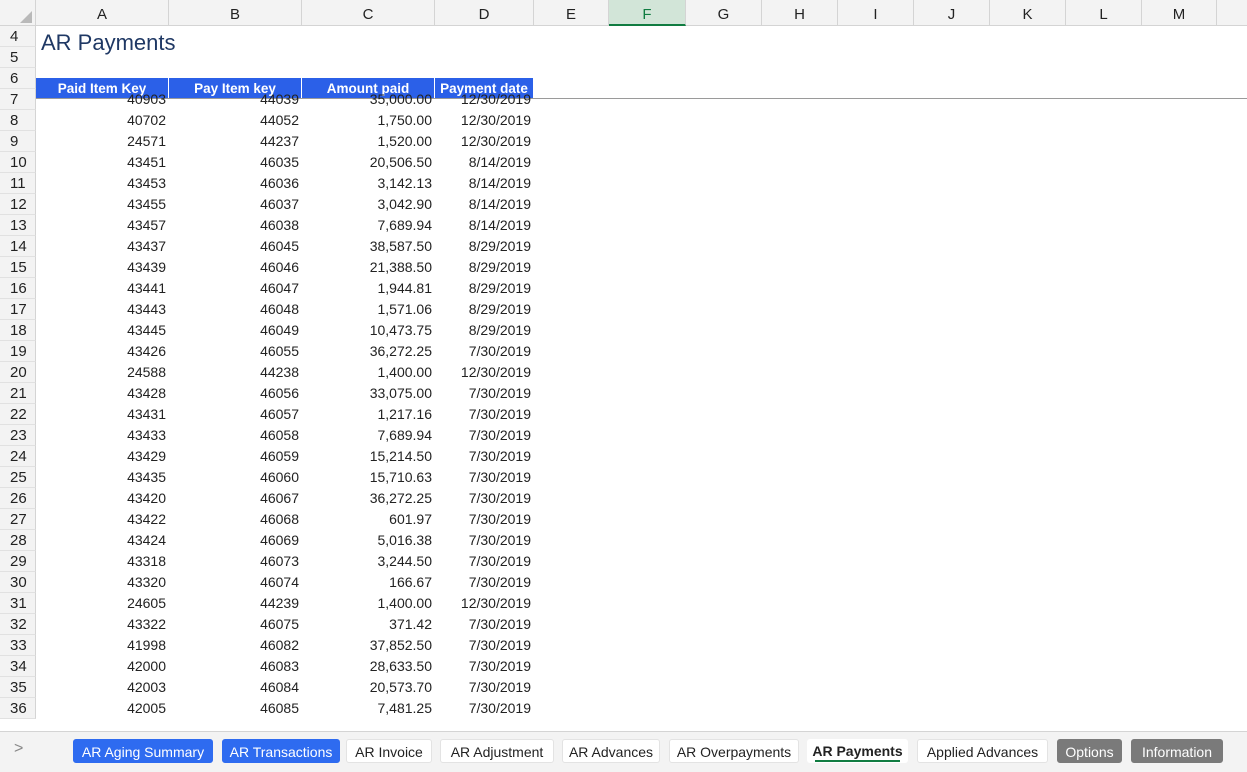 This screenshot has width=1247, height=772. What do you see at coordinates (102, 708) in the screenshot?
I see `table-cell: 42005` at bounding box center [102, 708].